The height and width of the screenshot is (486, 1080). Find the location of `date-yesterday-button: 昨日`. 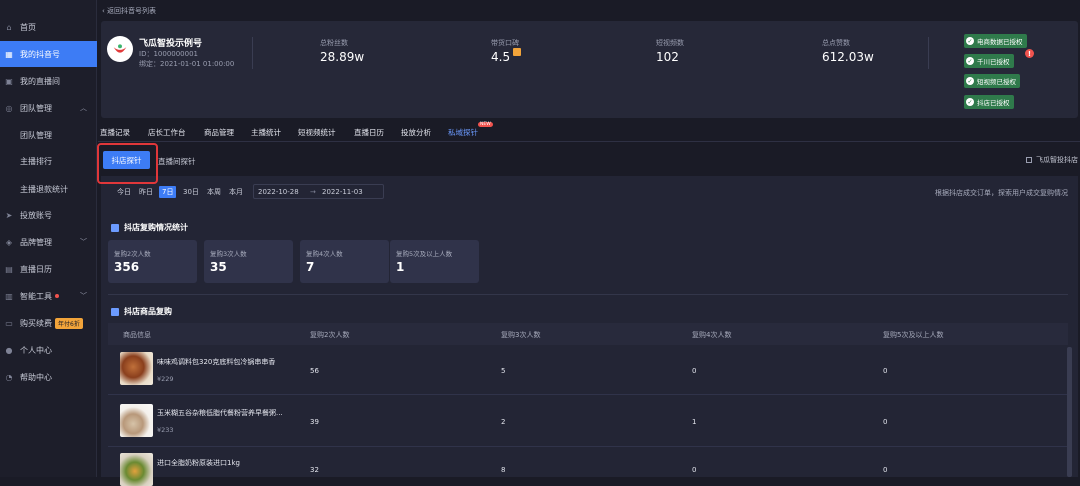

date-yesterday-button: 昨日 is located at coordinates (146, 192).